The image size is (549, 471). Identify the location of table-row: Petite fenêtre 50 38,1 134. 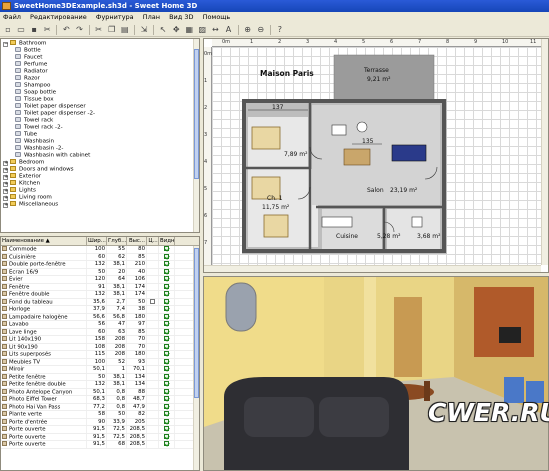
(100, 377).